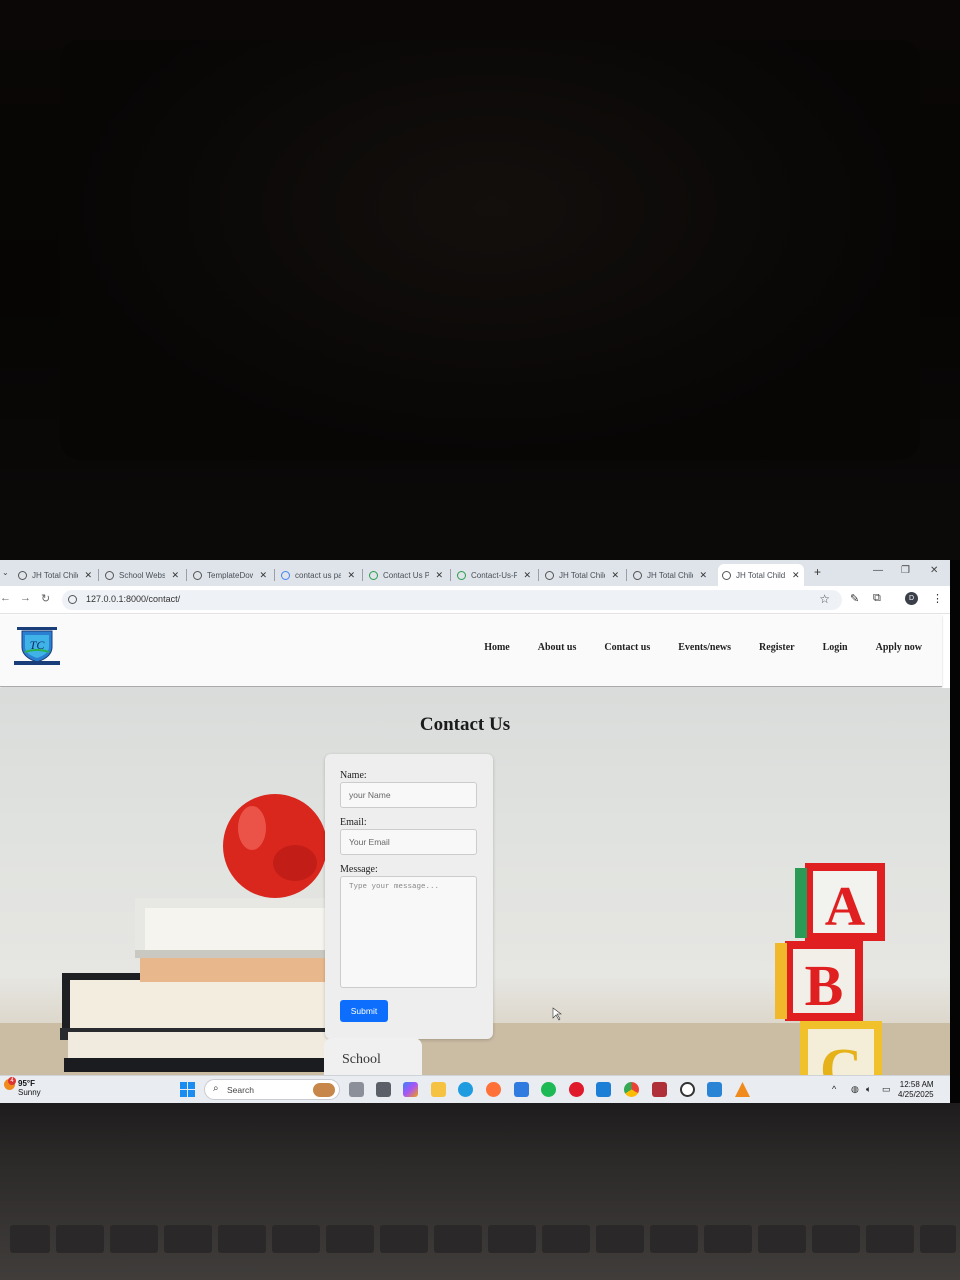 This screenshot has height=1280, width=960. I want to click on firefox-icon, so click(493, 1089).